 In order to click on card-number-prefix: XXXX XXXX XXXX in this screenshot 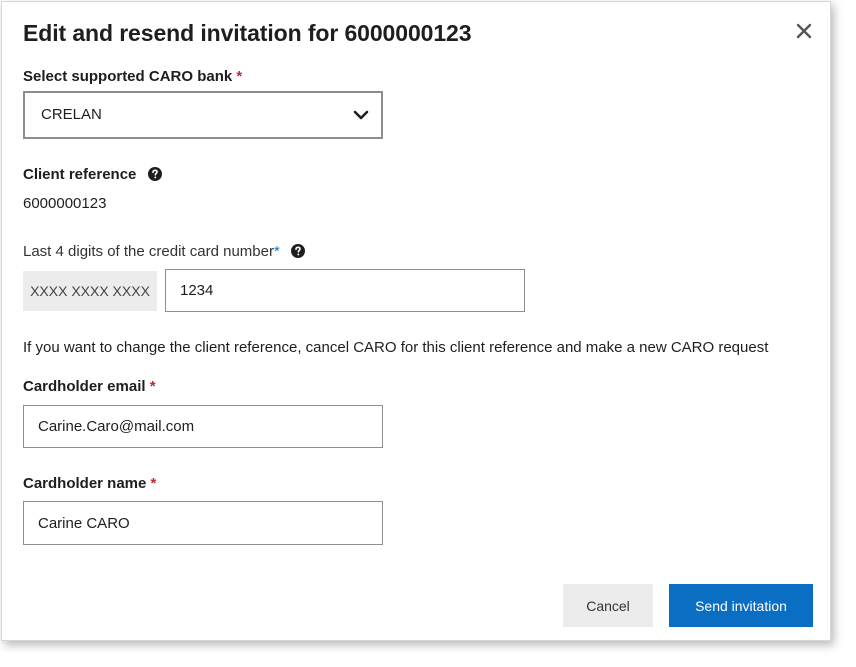, I will do `click(90, 291)`.